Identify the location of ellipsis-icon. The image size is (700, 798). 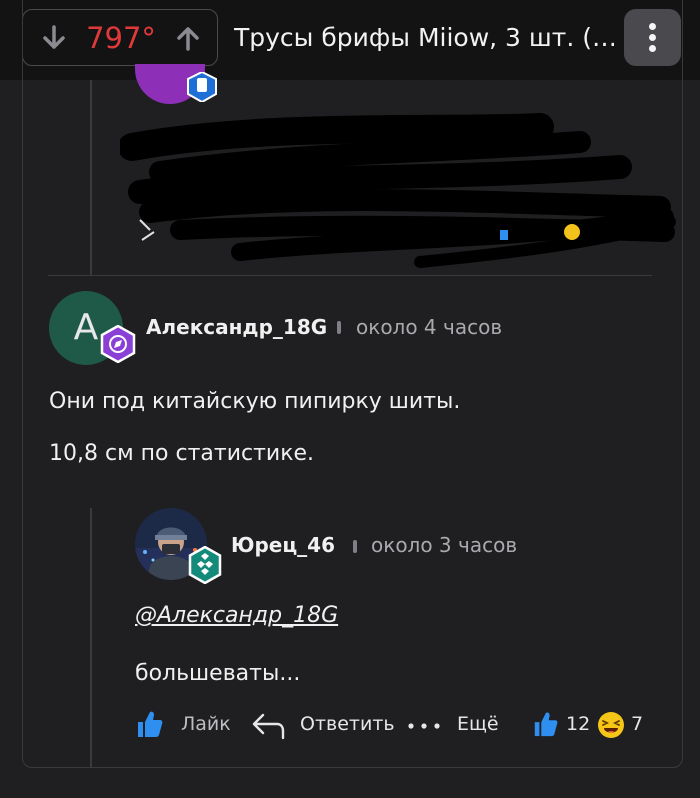
(424, 726).